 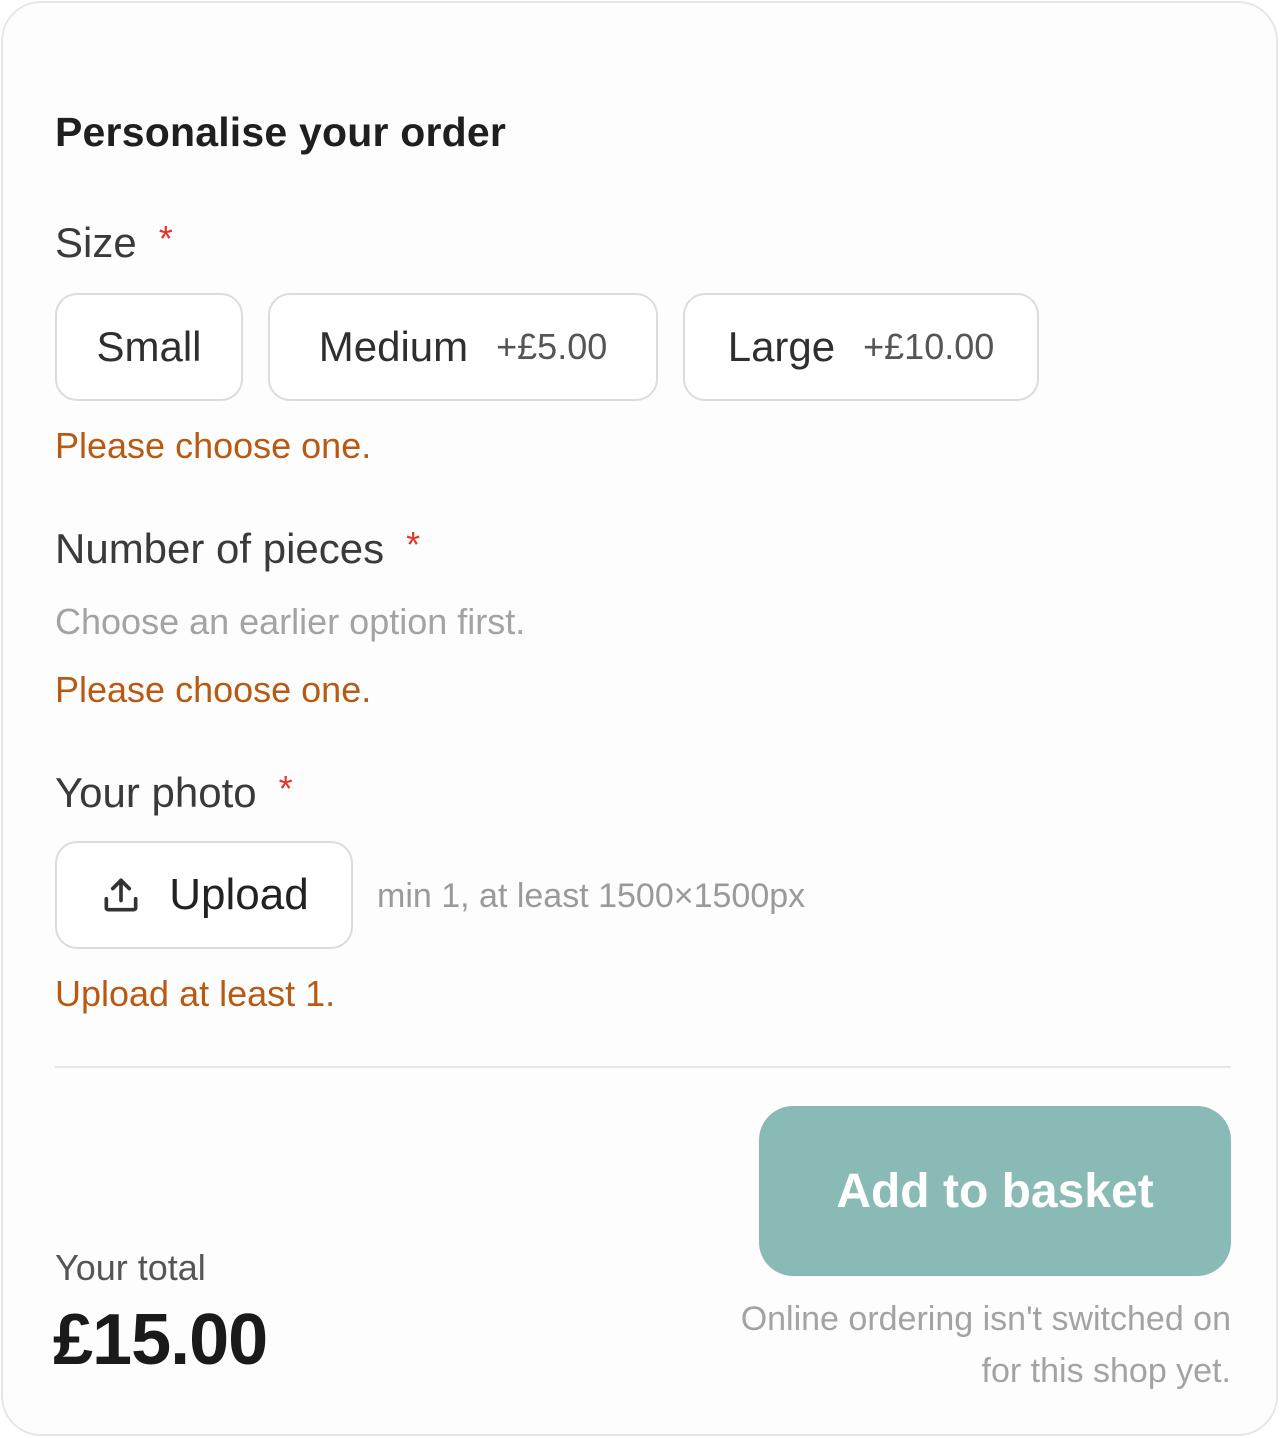 I want to click on pieces-error: Please choose one., so click(x=213, y=689).